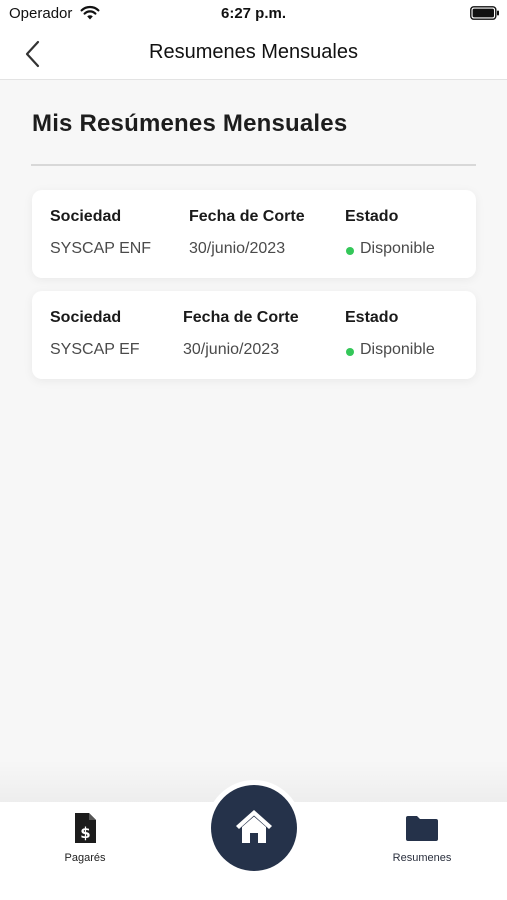 This screenshot has height=900, width=507. I want to click on home-button, so click(254, 828).